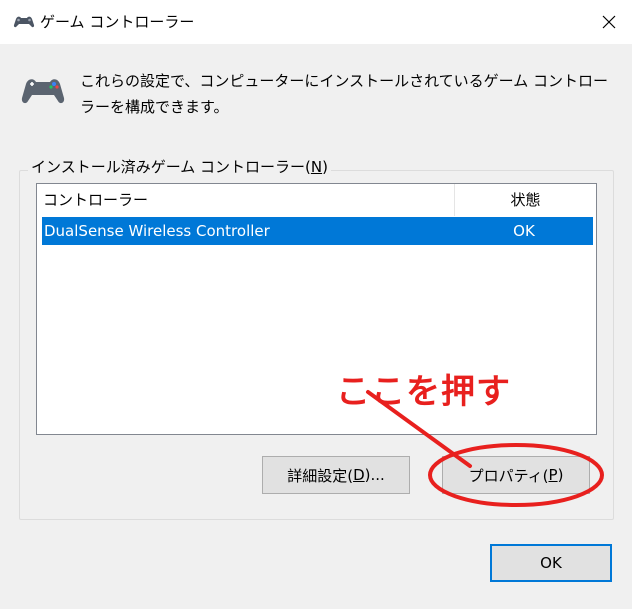  Describe the element at coordinates (516, 475) in the screenshot. I see `properties-button: プロパティ(P)` at that location.